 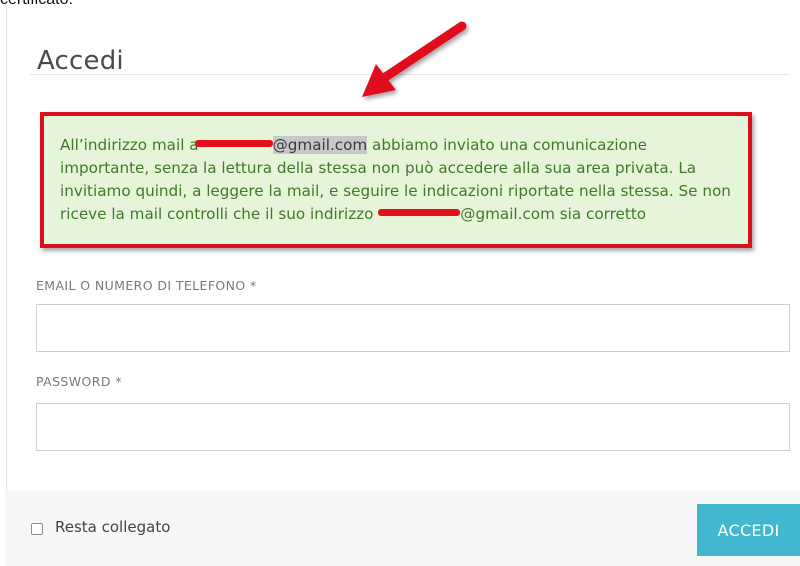 What do you see at coordinates (129, 145) in the screenshot?
I see `alert-text-part1: All’indirizzo mail a` at bounding box center [129, 145].